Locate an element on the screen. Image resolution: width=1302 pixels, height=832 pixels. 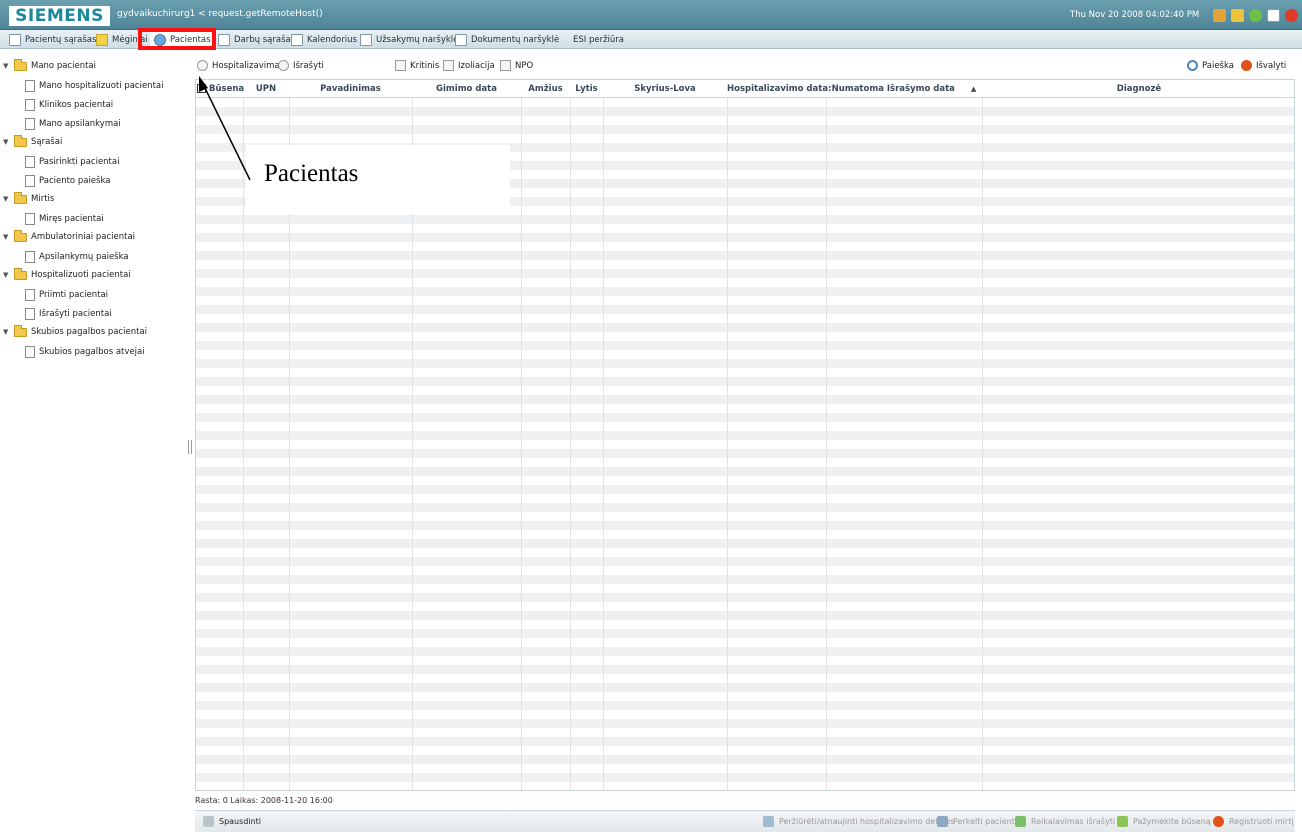
arrow-line is located at coordinates (226, 132).